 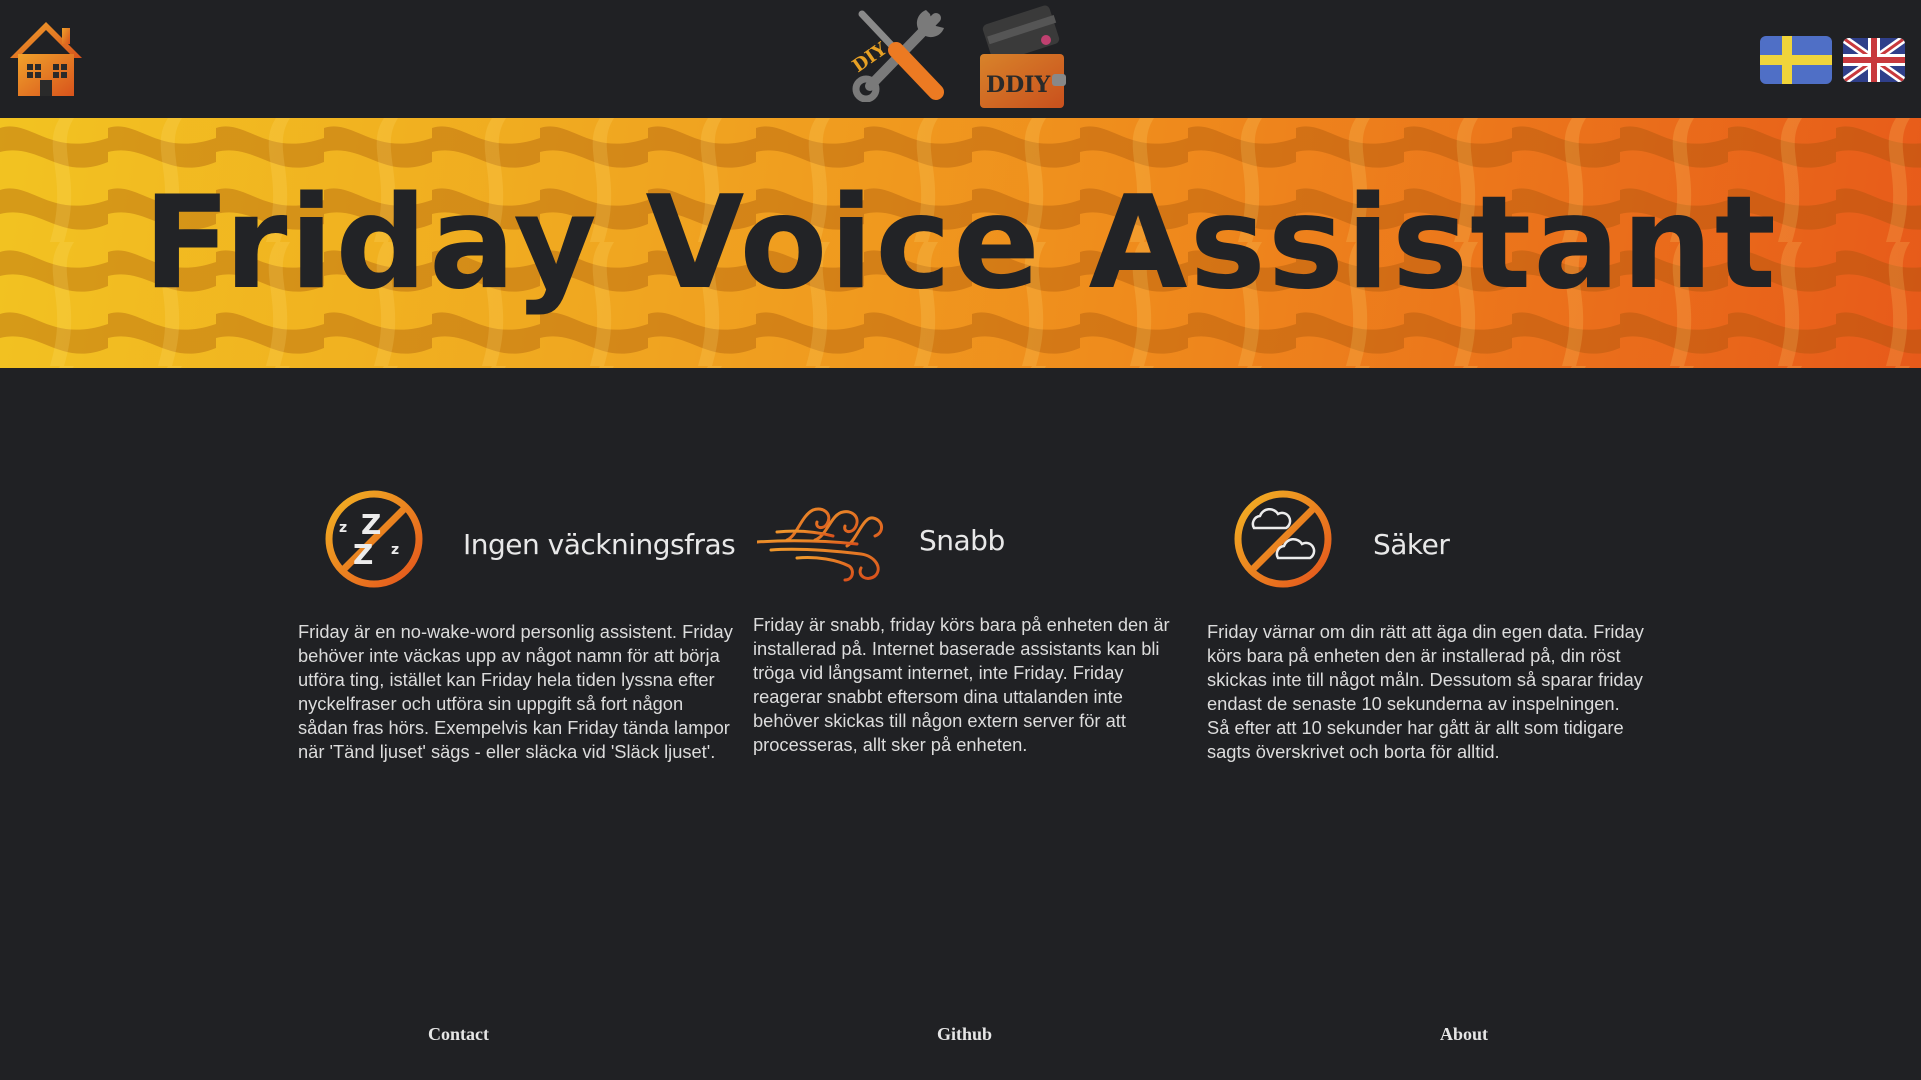 What do you see at coordinates (964, 1034) in the screenshot?
I see `footer-github-link: Github` at bounding box center [964, 1034].